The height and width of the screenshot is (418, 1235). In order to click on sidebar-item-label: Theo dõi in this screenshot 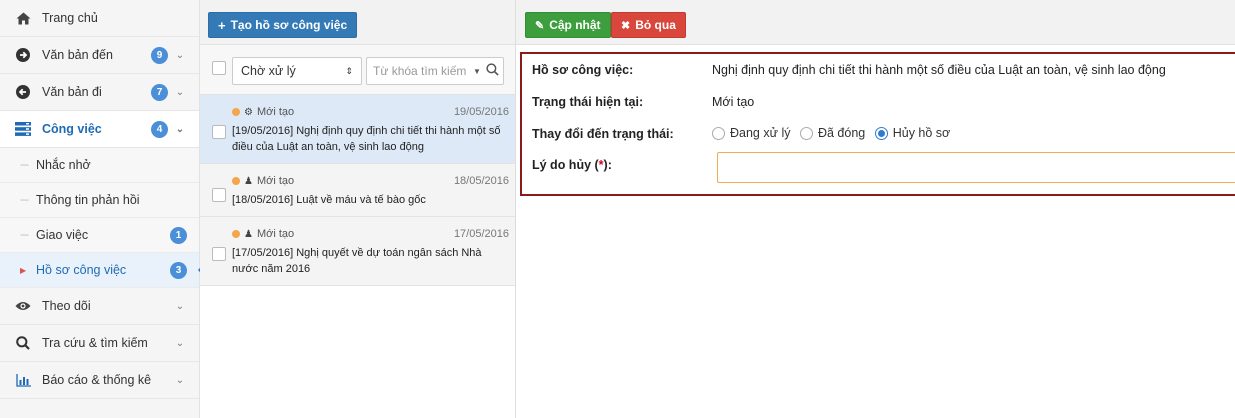, I will do `click(66, 306)`.